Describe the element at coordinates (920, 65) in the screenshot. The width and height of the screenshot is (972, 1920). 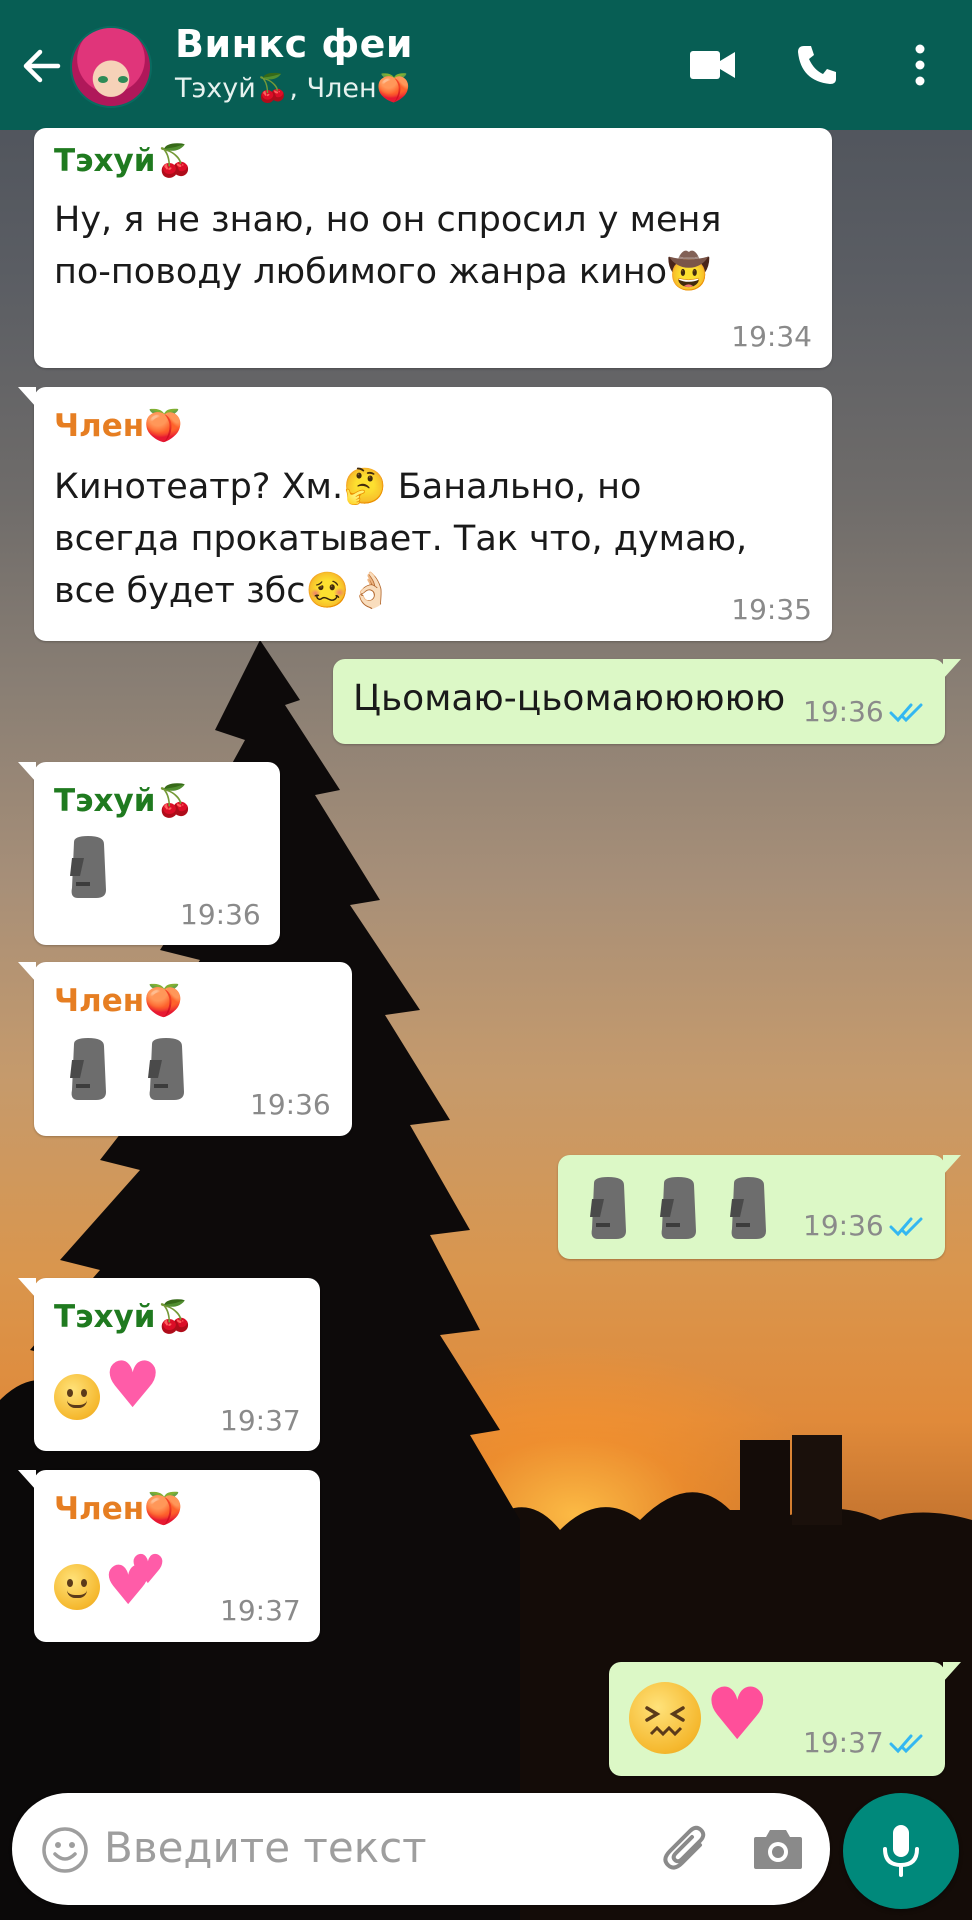
I see `more-vertical-icon` at that location.